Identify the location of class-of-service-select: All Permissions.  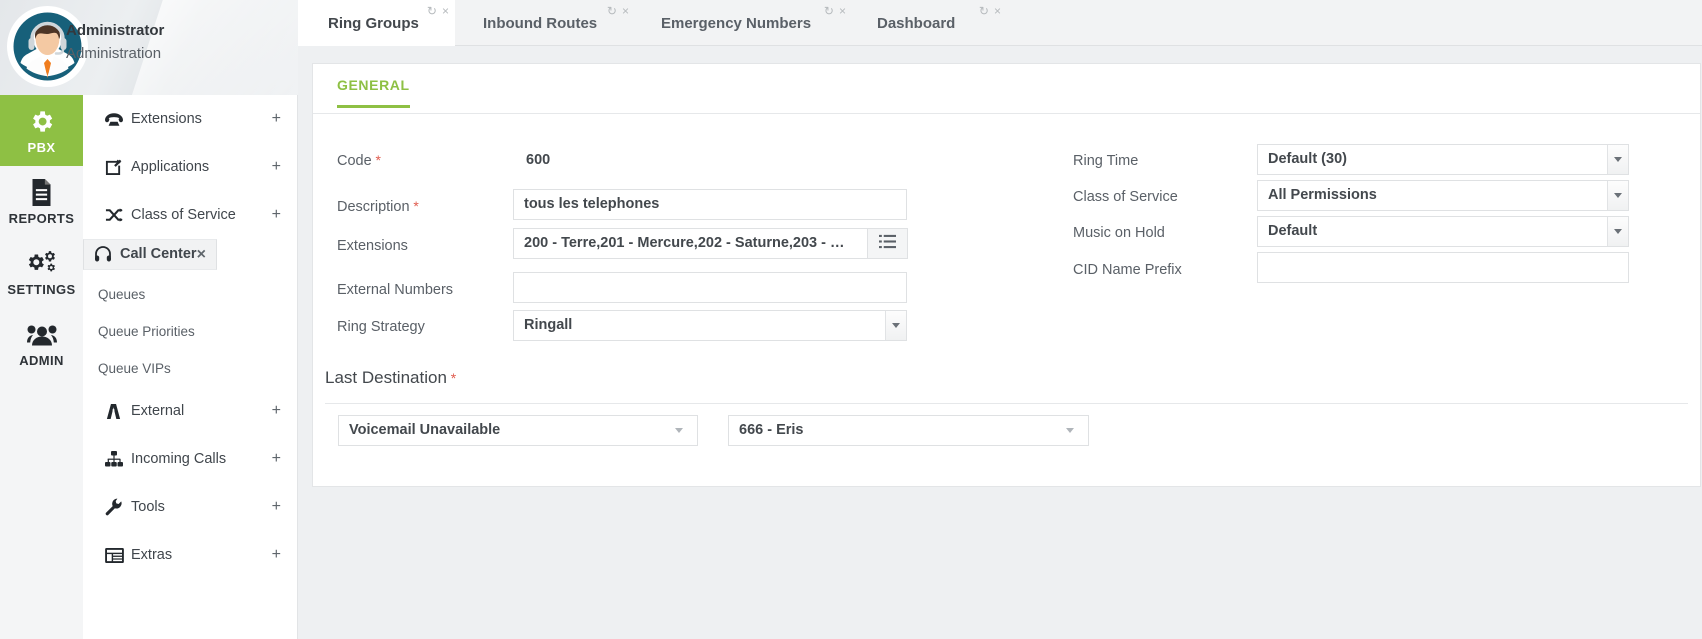
(1443, 195).